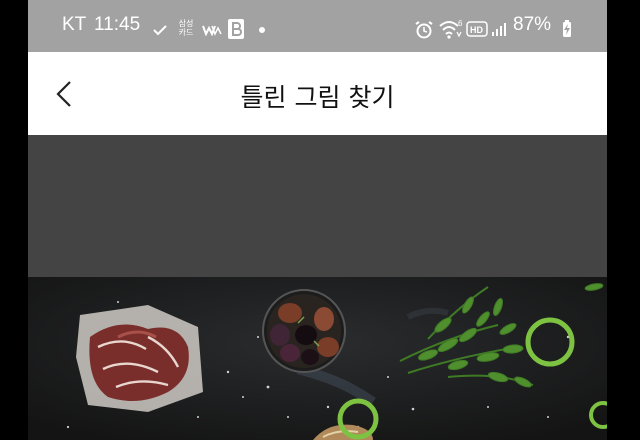 Image resolution: width=640 pixels, height=440 pixels. Describe the element at coordinates (317, 97) in the screenshot. I see `page-title: 틀린 그림 찾기` at that location.